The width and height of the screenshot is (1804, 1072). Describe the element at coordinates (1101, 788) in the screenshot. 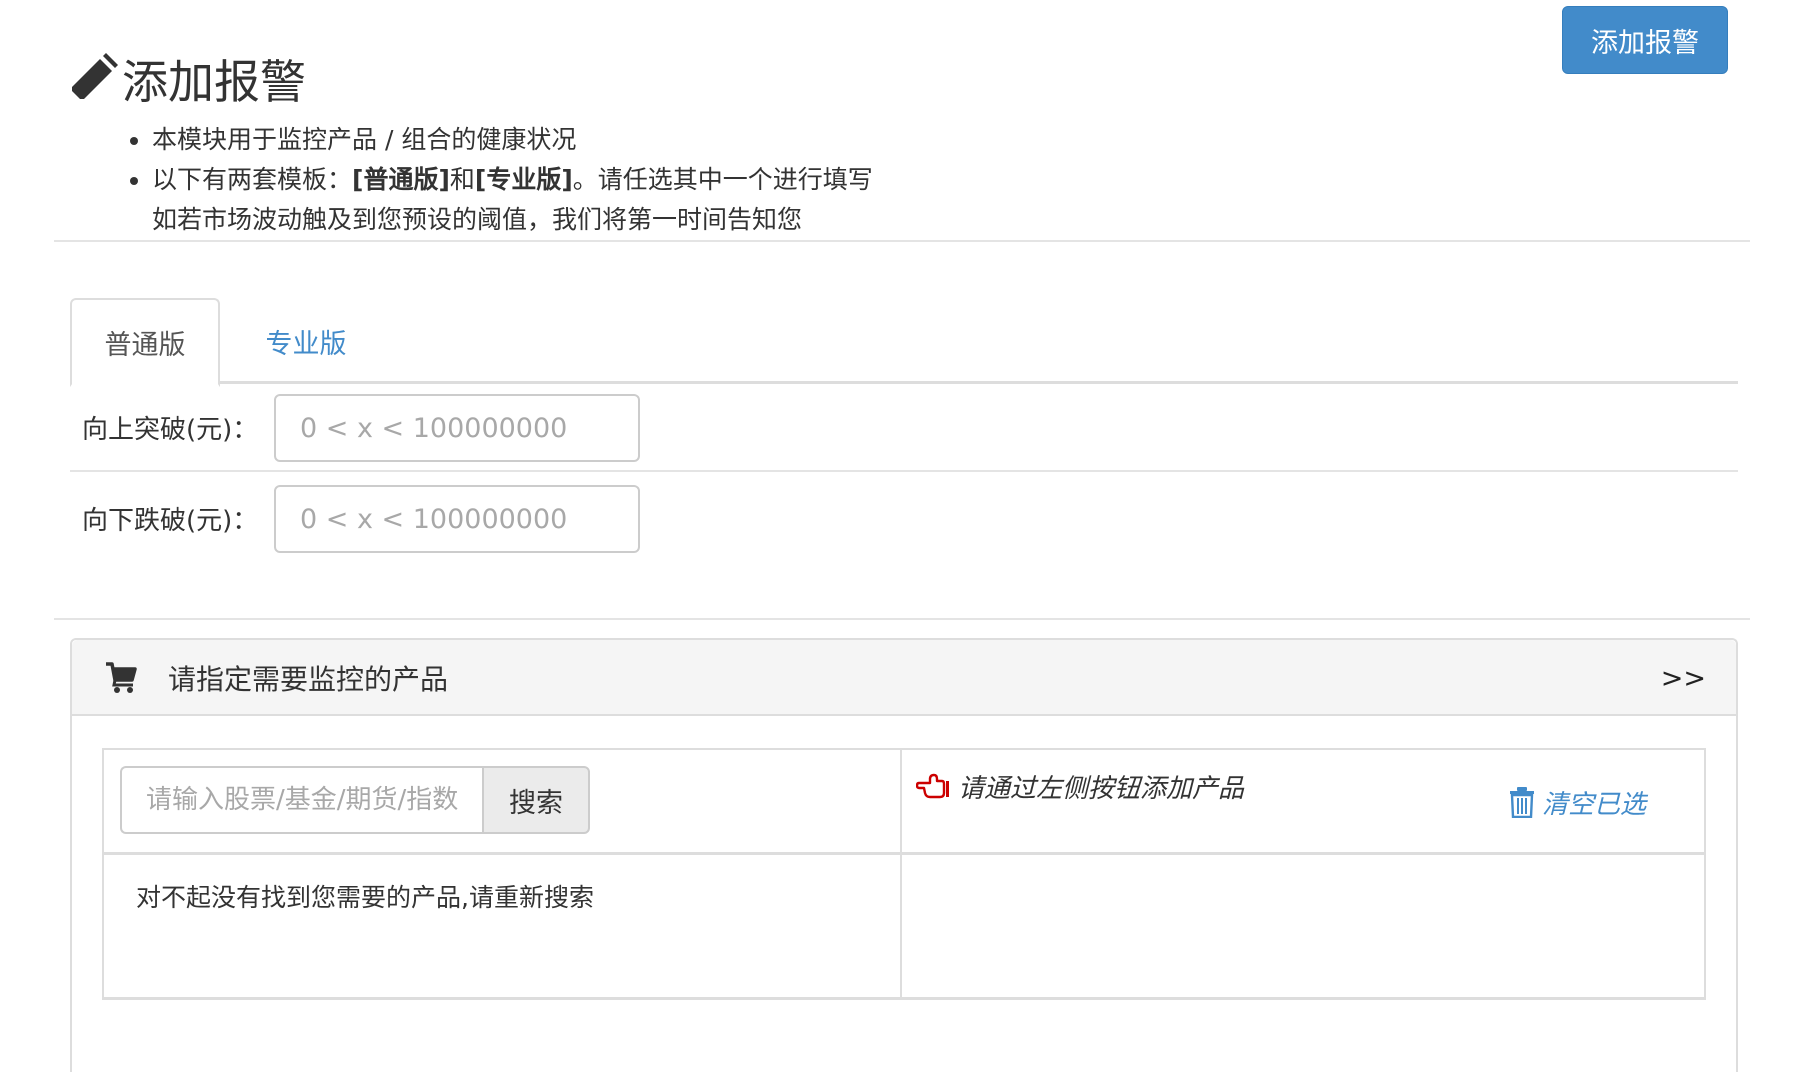

I see `add-product-hint-text: 请通过左侧按钮添加产品` at that location.